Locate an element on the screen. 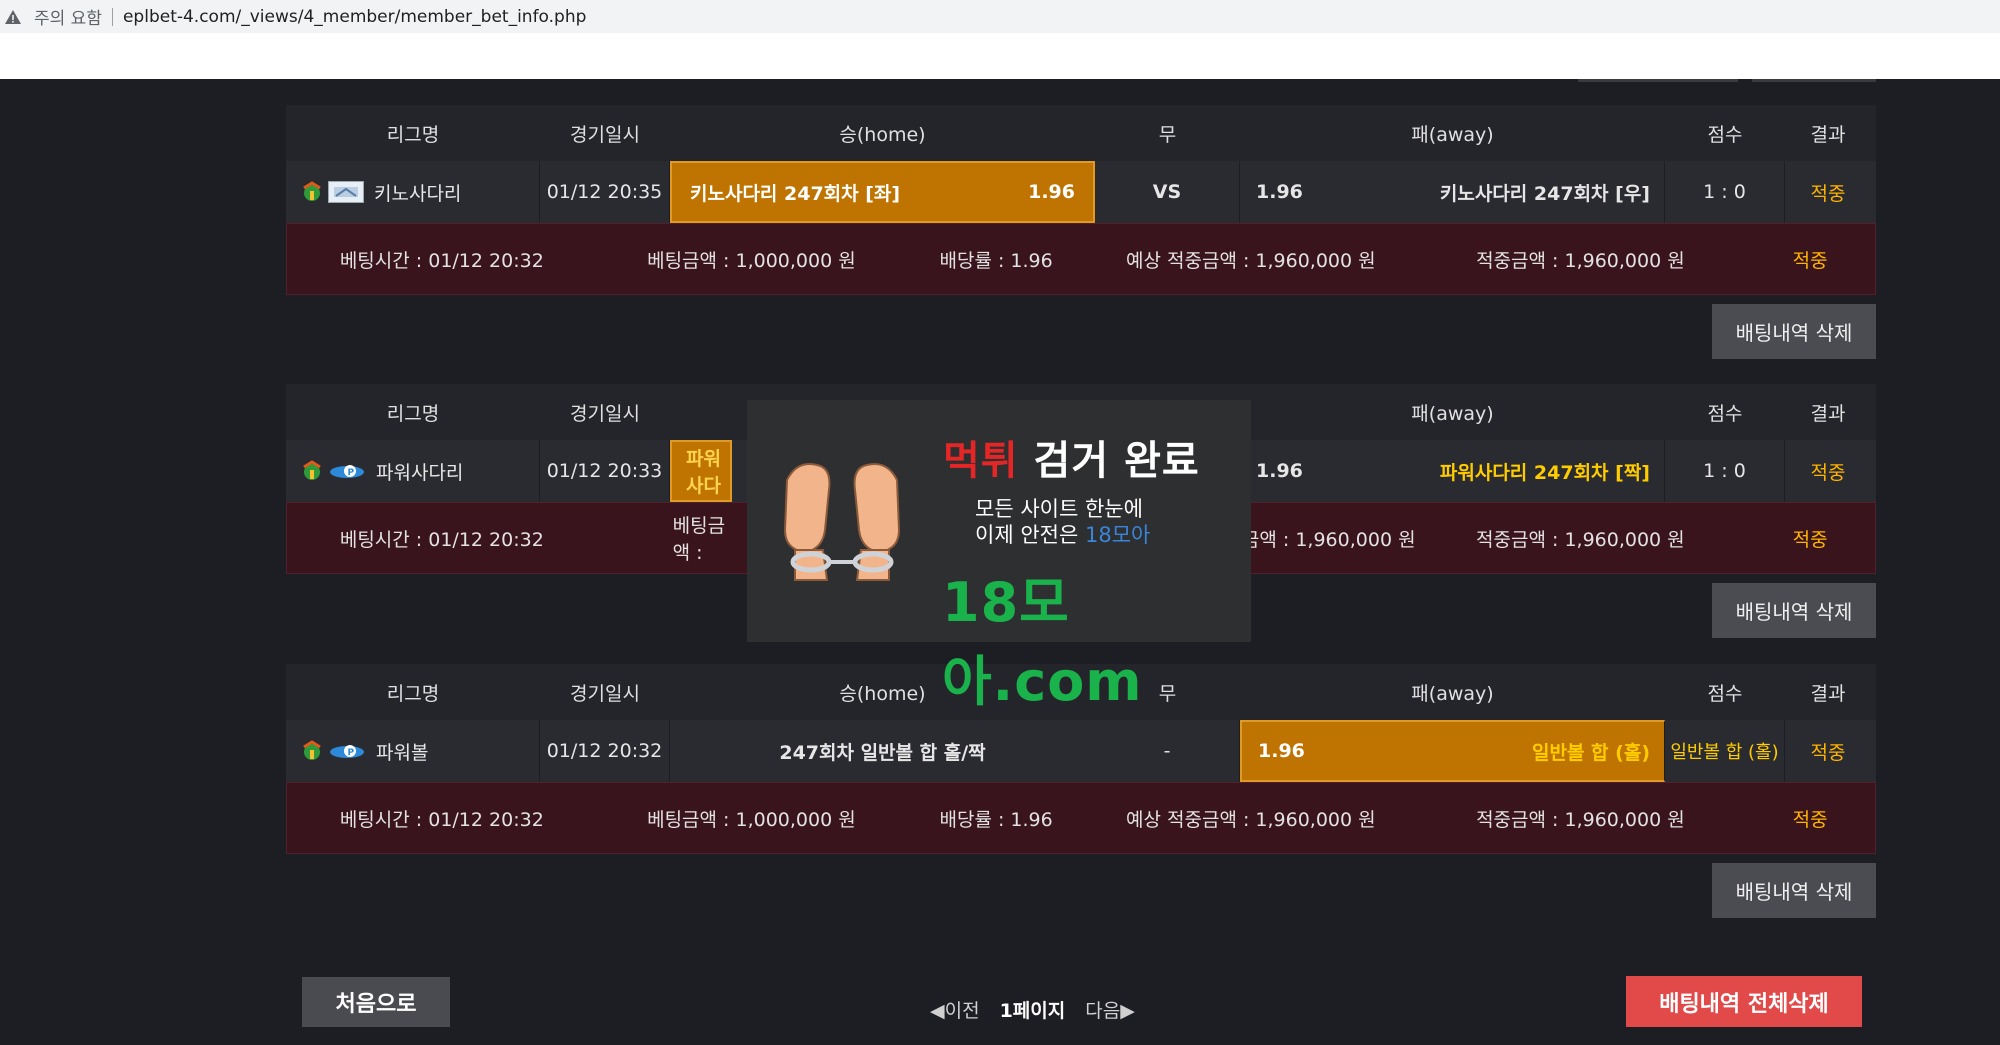 Image resolution: width=2000 pixels, height=1045 pixels. expected-win: 예상 적중금액 : 1,960,000 원 is located at coordinates (1251, 819).